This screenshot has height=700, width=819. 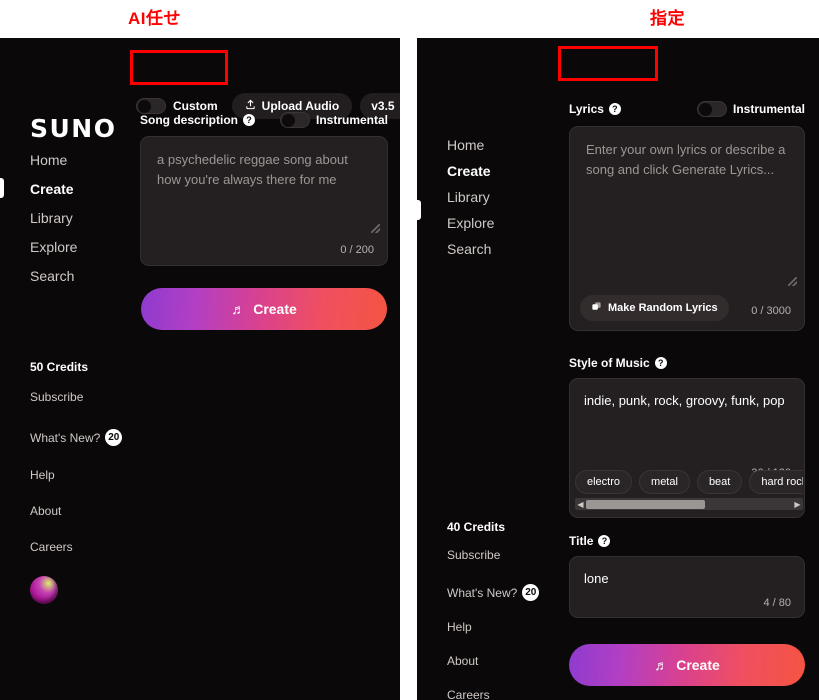 I want to click on style-of-music-label: Style of Music, so click(x=609, y=363).